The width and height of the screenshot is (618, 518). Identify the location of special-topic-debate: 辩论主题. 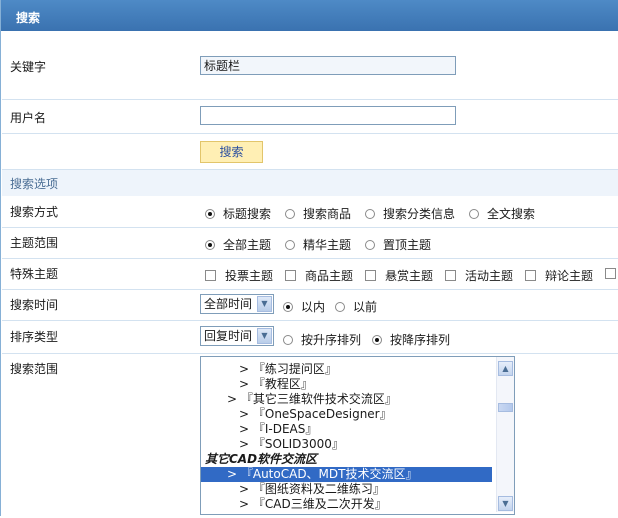
(559, 275).